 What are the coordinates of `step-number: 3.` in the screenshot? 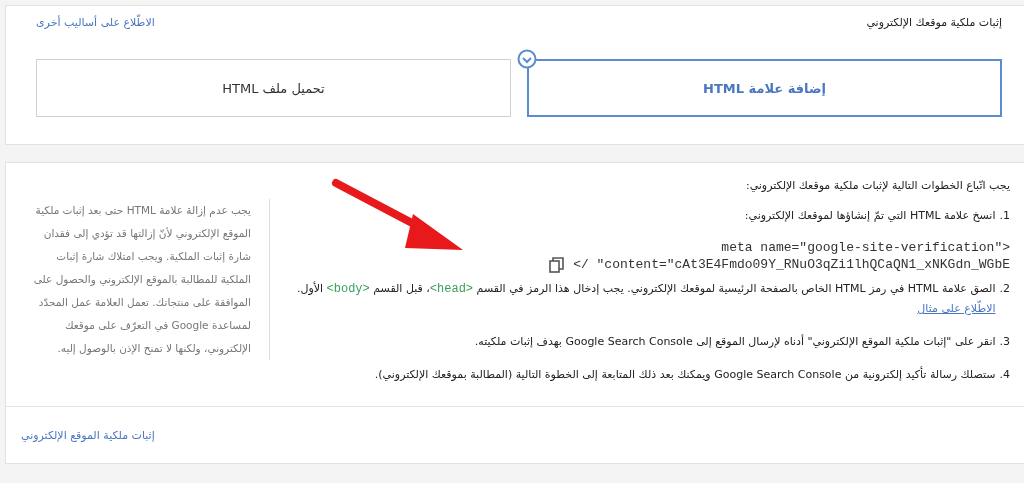 It's located at (1004, 342).